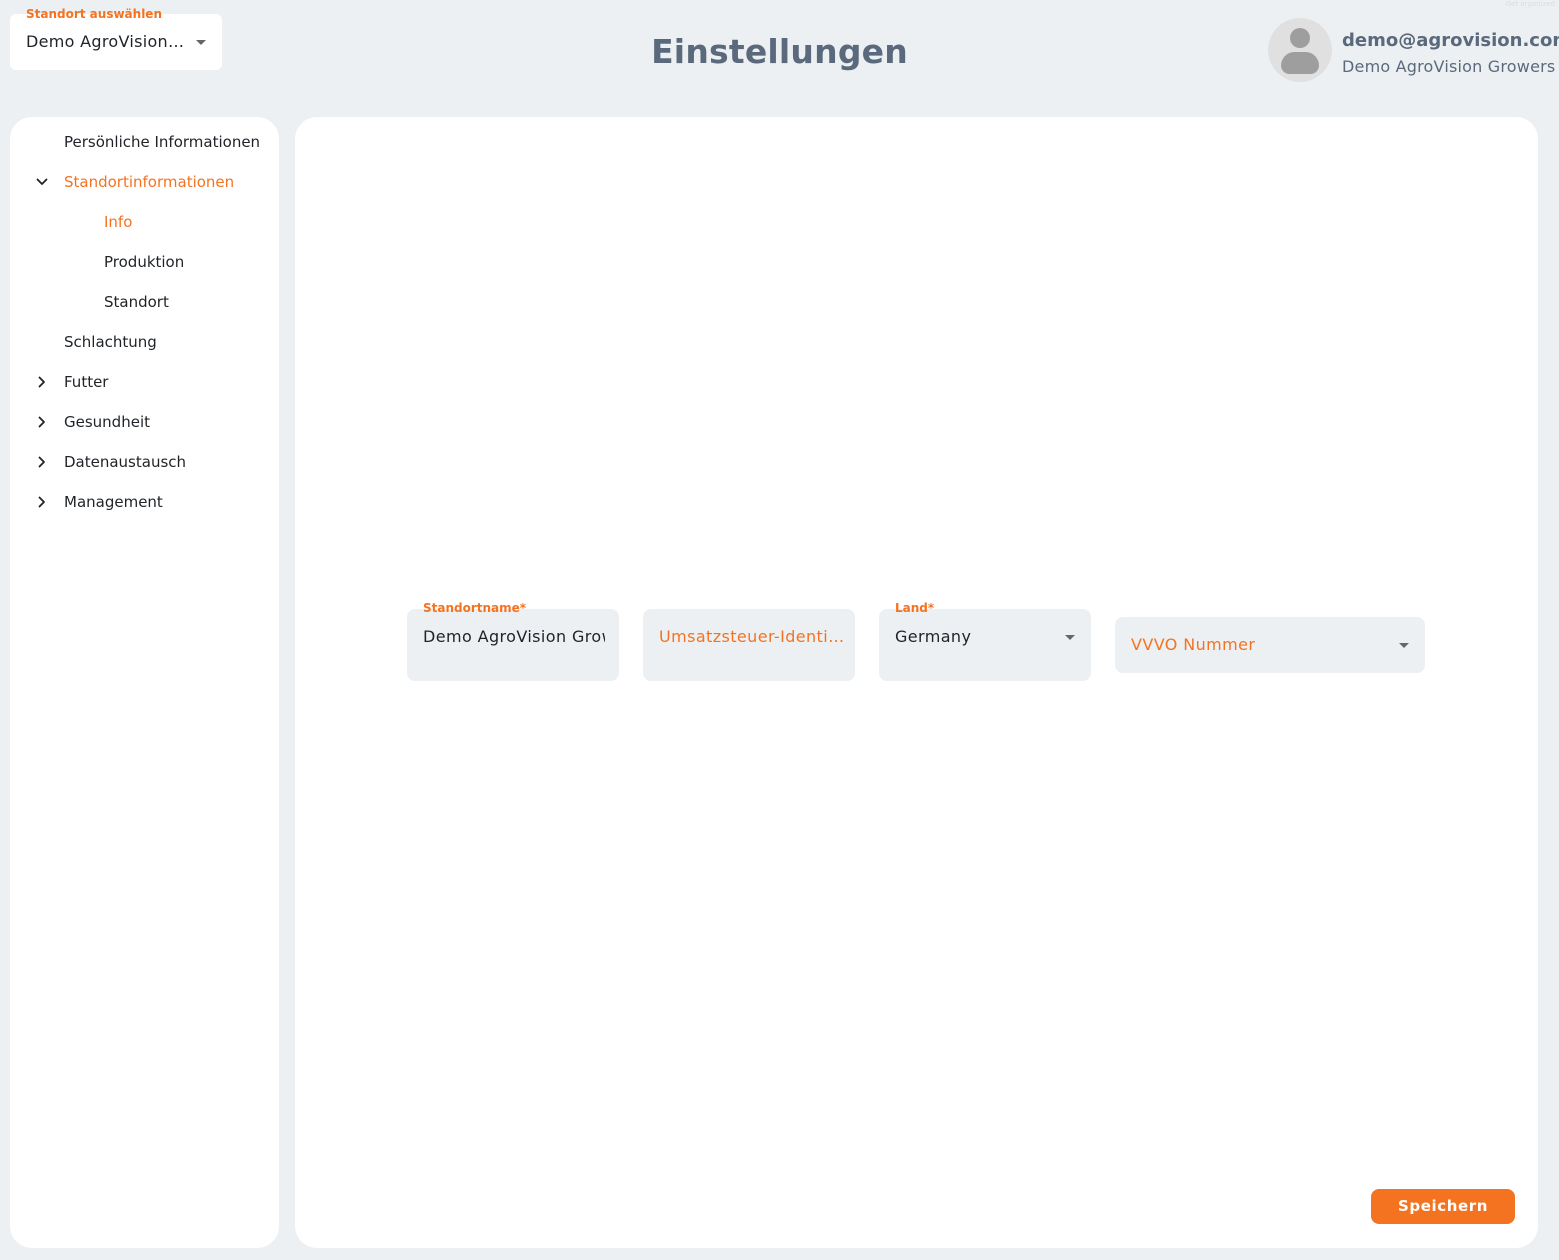  What do you see at coordinates (475, 608) in the screenshot?
I see `standortname-label: Standortname*` at bounding box center [475, 608].